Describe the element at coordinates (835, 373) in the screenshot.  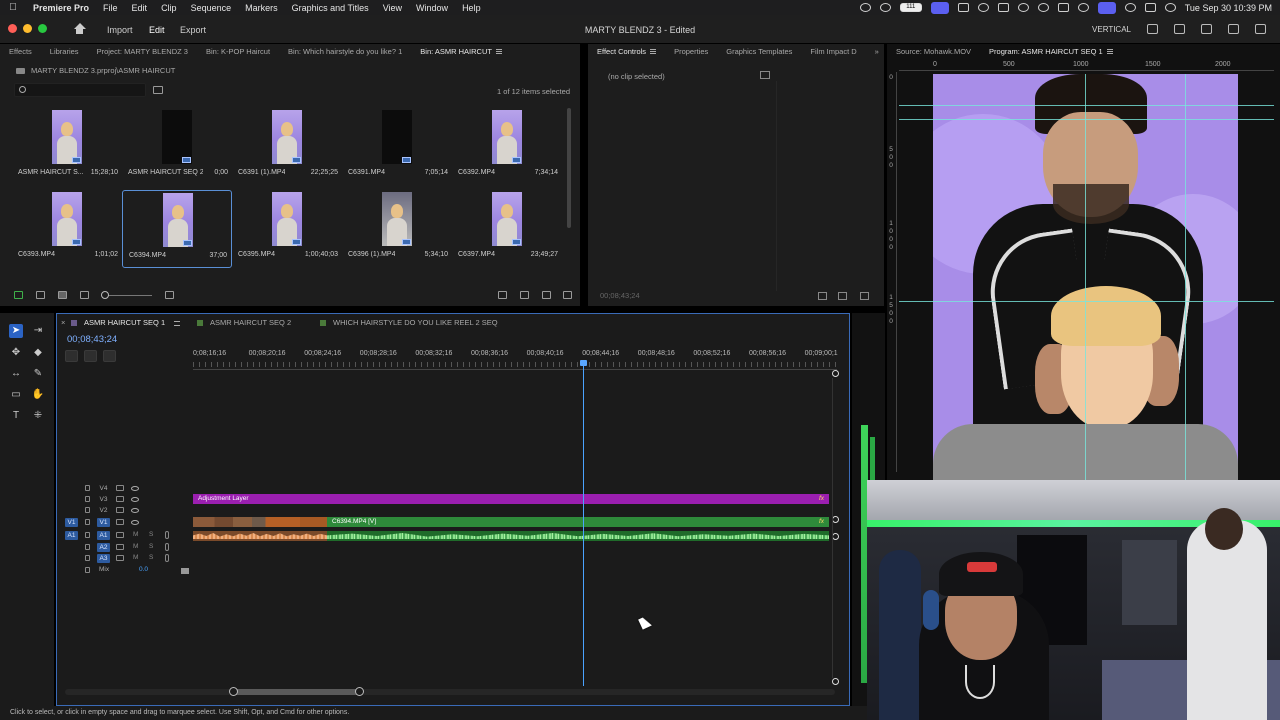
I see `vertical-zoom-top-handle` at that location.